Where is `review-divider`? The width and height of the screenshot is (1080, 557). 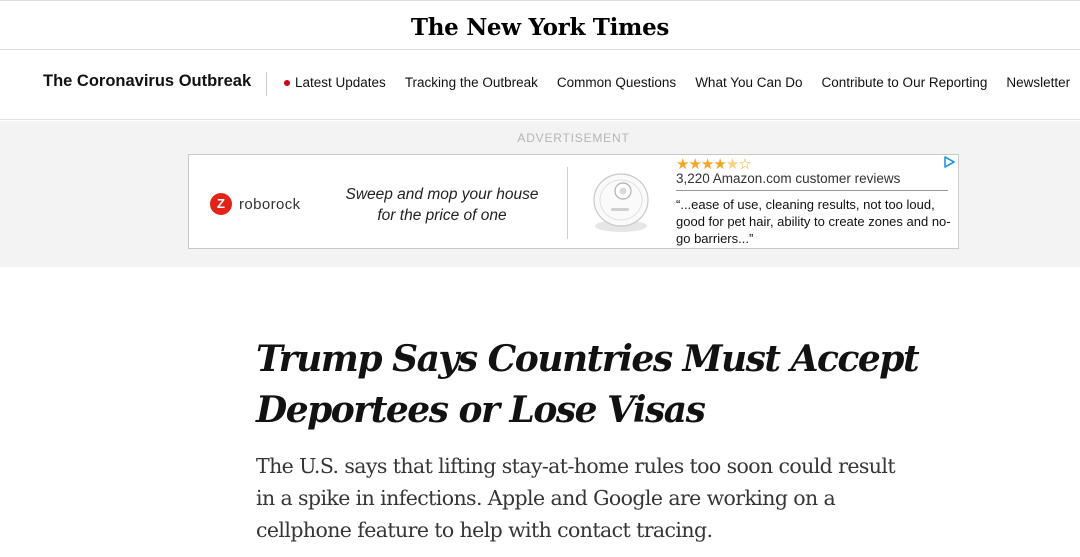
review-divider is located at coordinates (812, 190).